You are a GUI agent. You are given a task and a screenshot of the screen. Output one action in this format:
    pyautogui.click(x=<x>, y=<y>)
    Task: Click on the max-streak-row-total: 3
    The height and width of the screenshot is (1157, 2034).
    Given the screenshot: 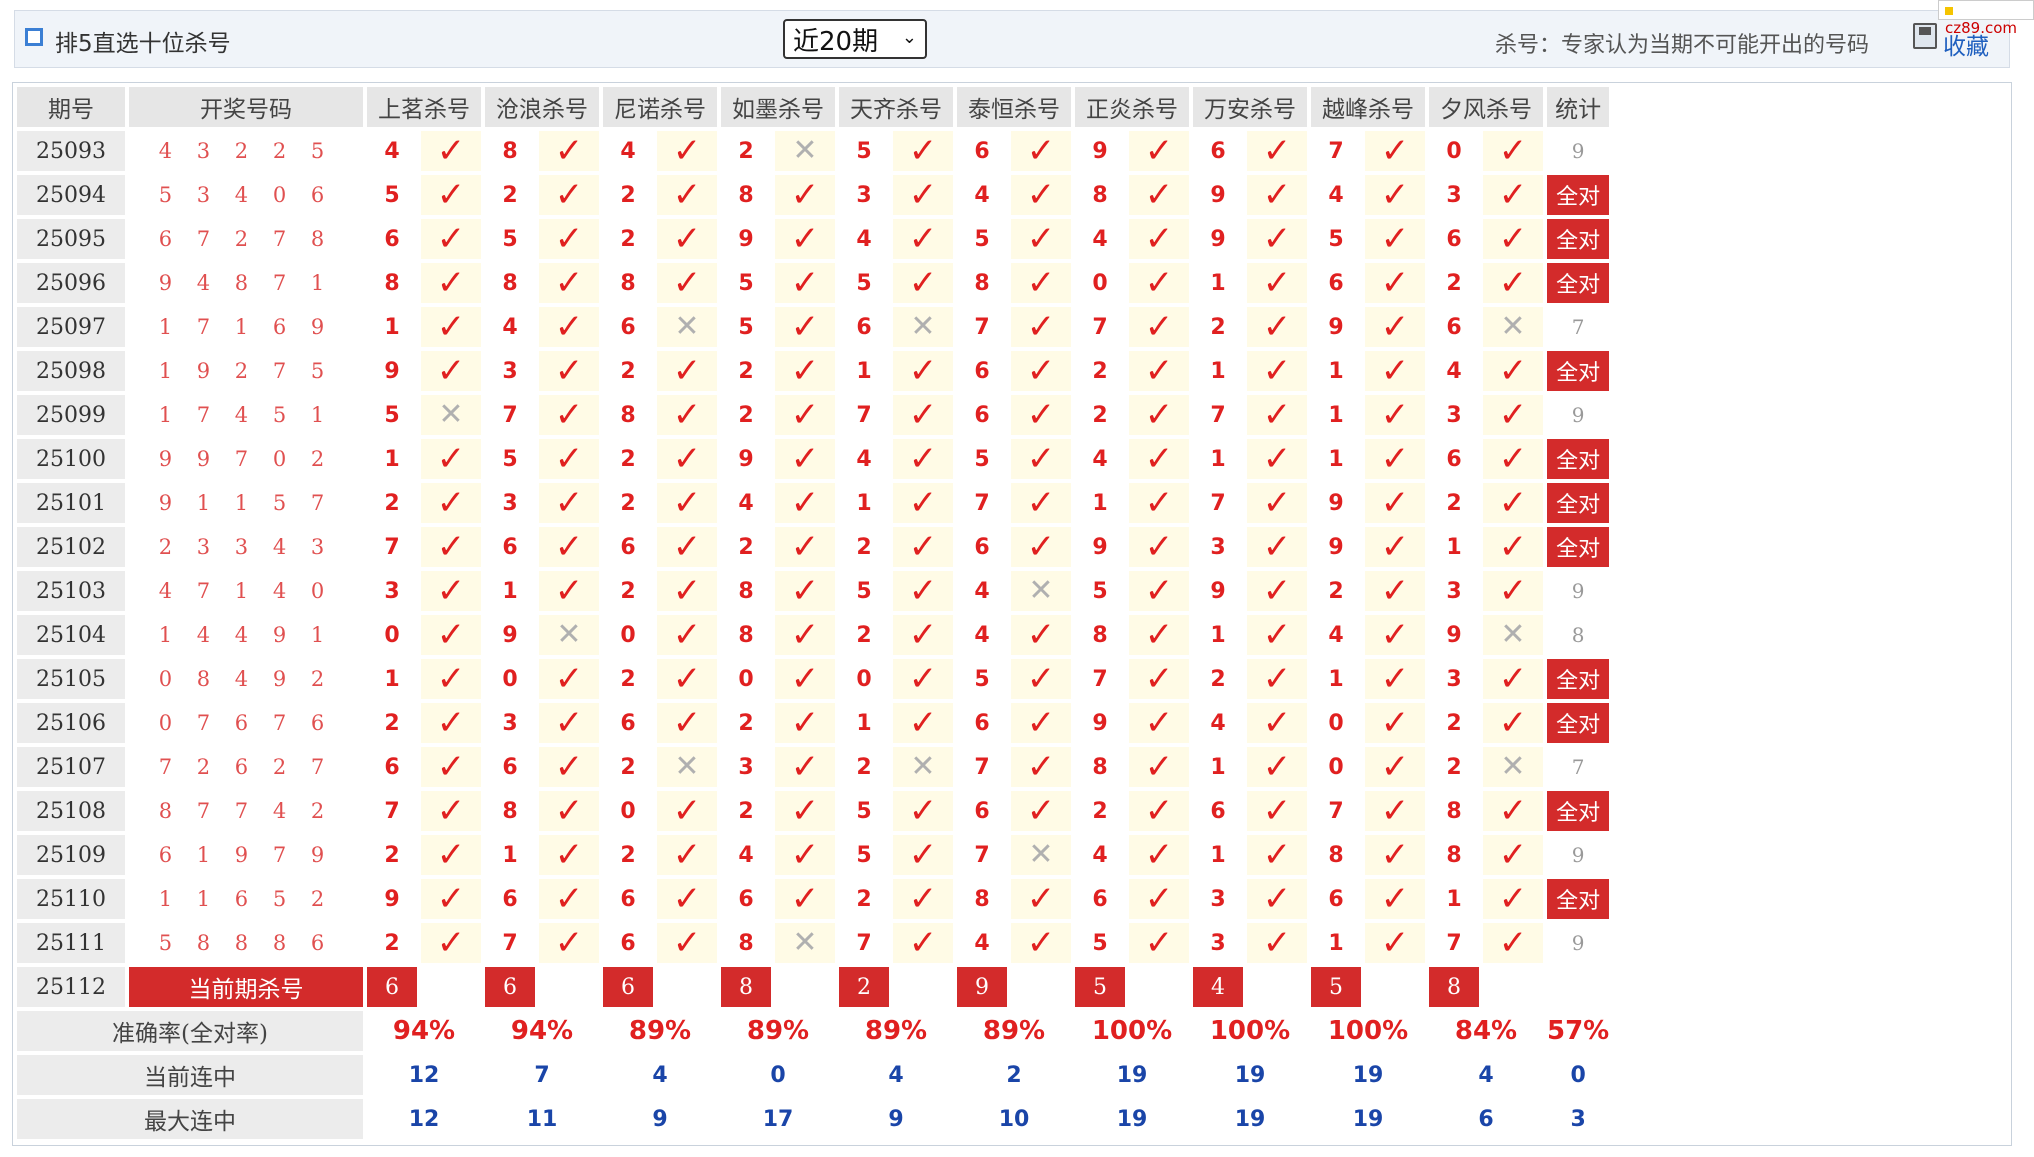 What is the action you would take?
    pyautogui.click(x=1578, y=1119)
    